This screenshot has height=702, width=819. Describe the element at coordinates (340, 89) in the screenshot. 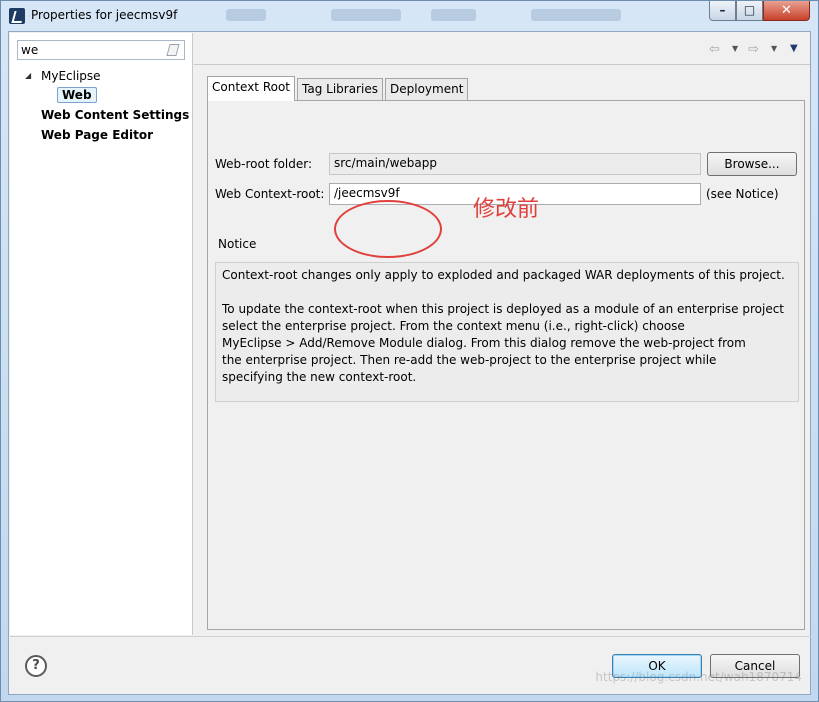

I see `tab-tag-libraries: Tag Libraries` at that location.